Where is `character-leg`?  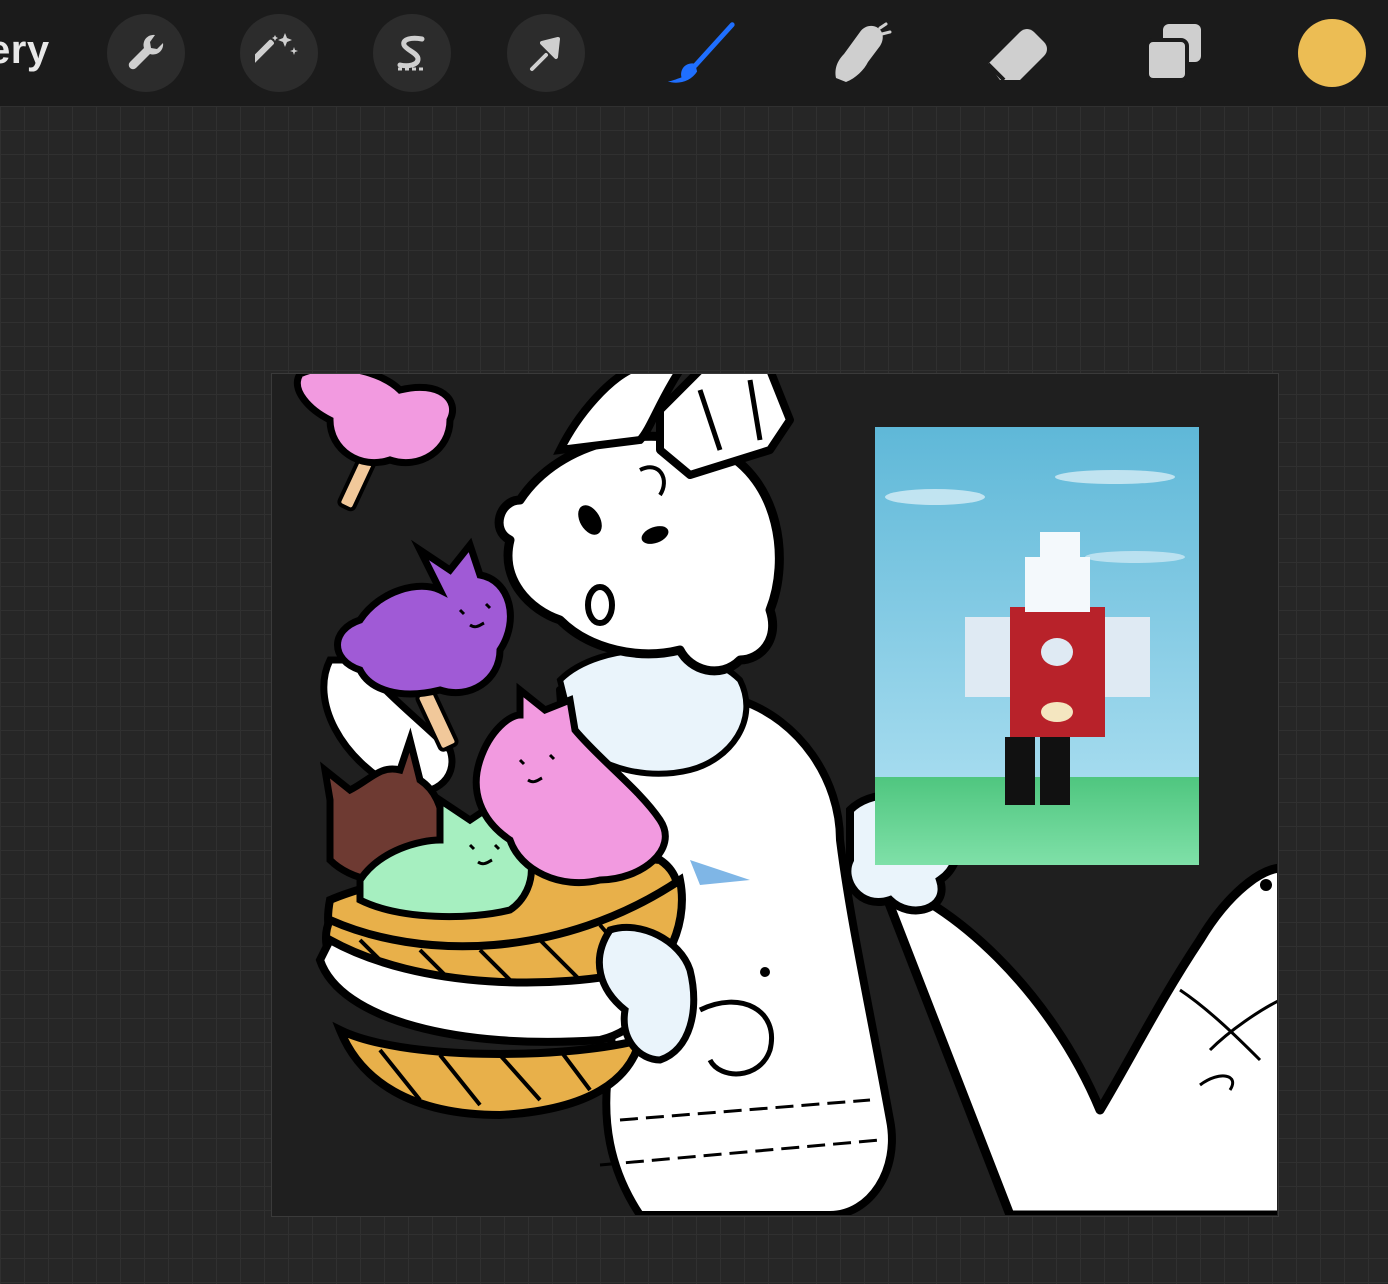 character-leg is located at coordinates (1076, 1039).